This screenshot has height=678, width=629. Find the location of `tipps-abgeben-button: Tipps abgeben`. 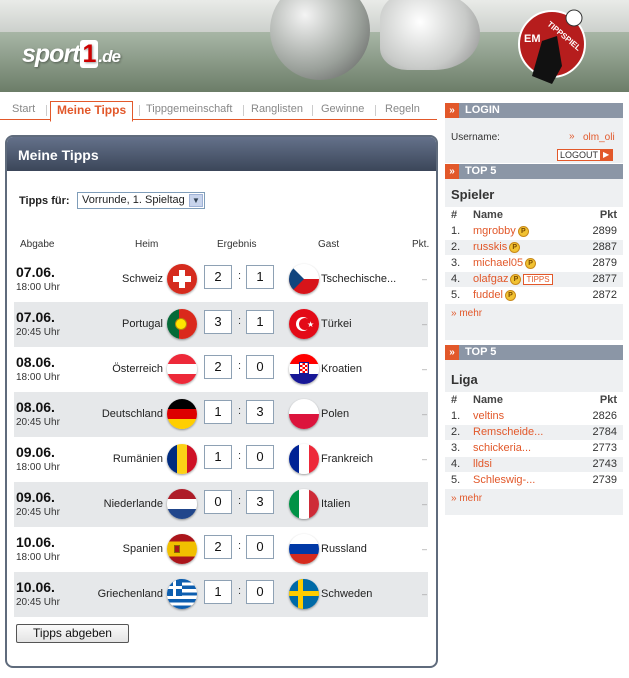

tipps-abgeben-button: Tipps abgeben is located at coordinates (72, 633).